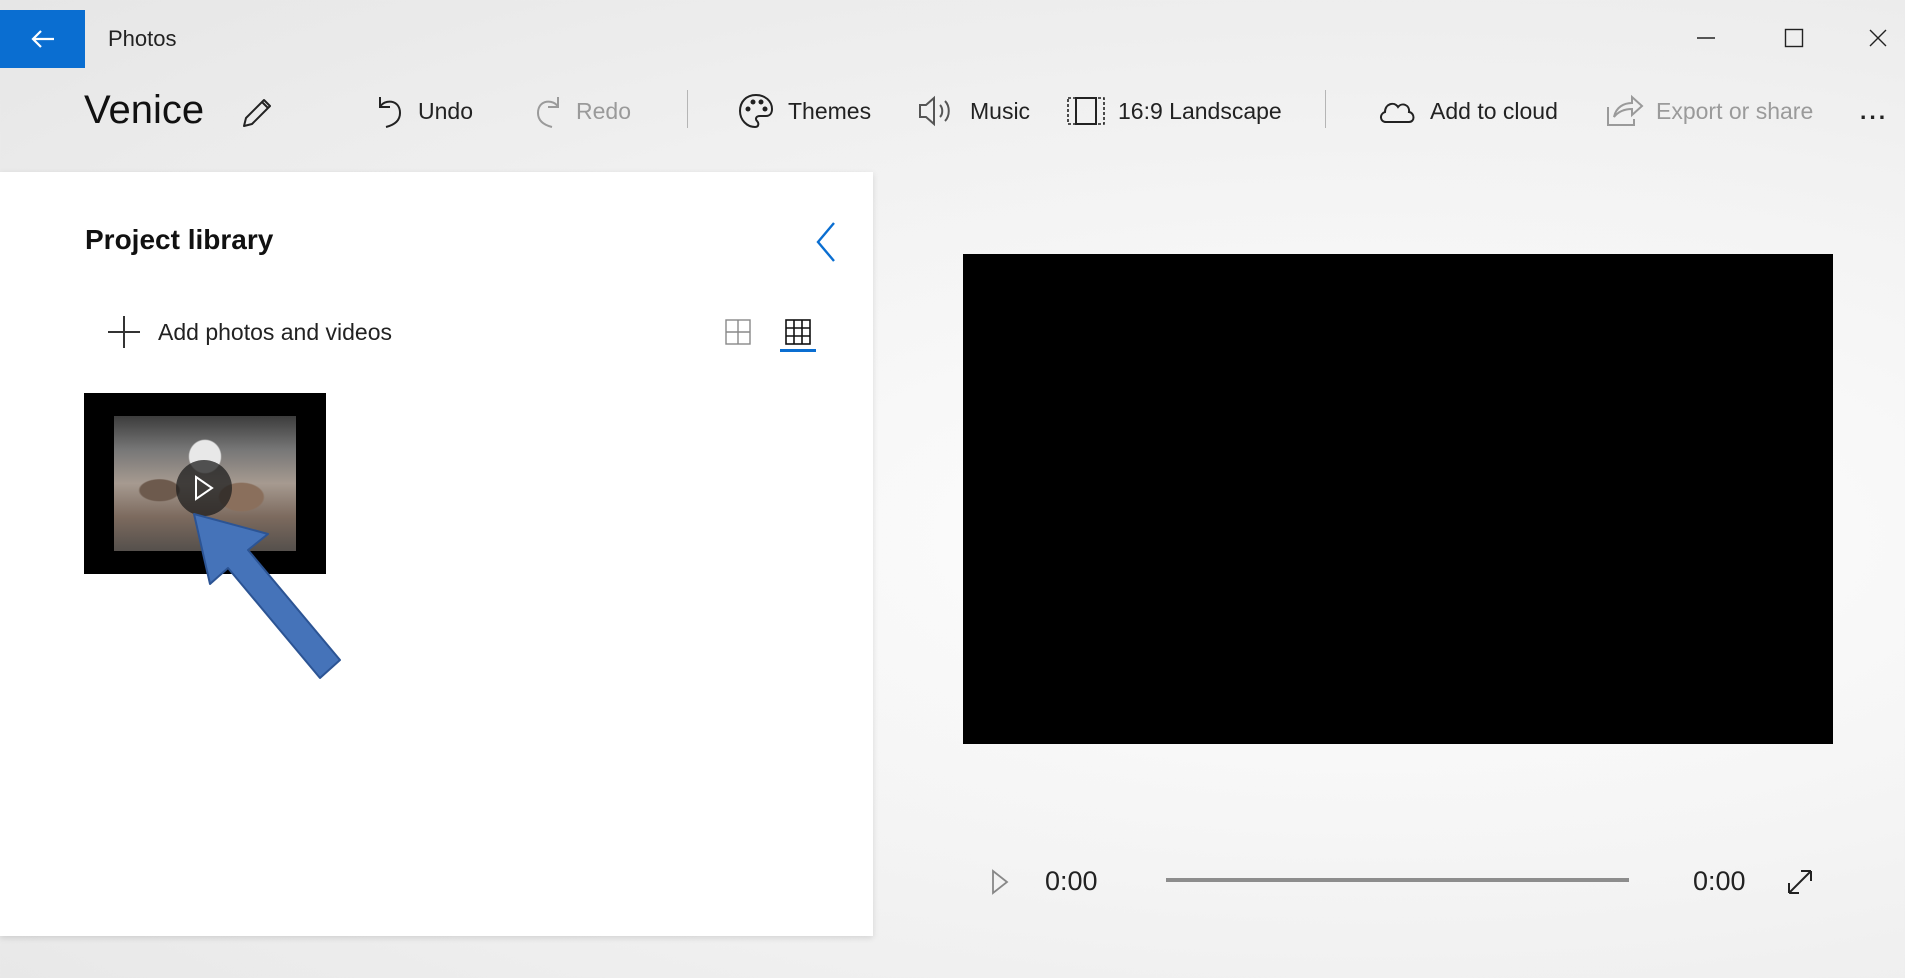  I want to click on redo-label: Redo, so click(603, 110).